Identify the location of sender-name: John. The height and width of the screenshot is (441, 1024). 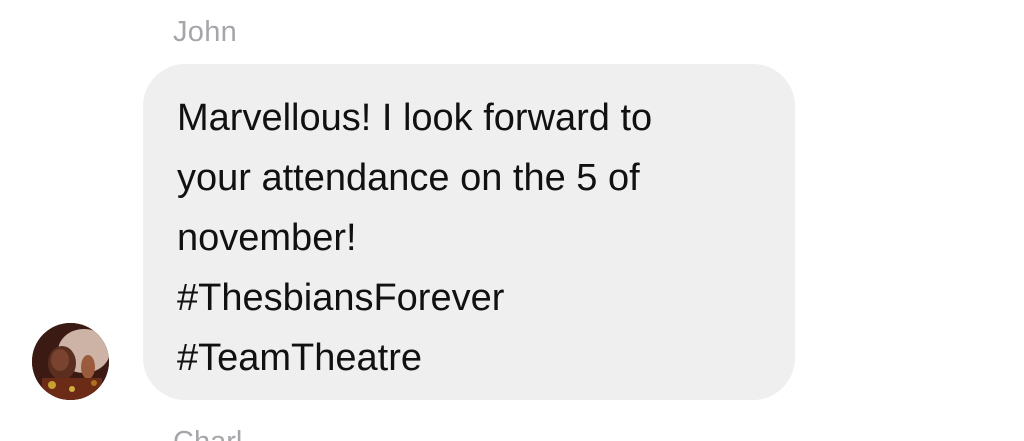
(205, 32).